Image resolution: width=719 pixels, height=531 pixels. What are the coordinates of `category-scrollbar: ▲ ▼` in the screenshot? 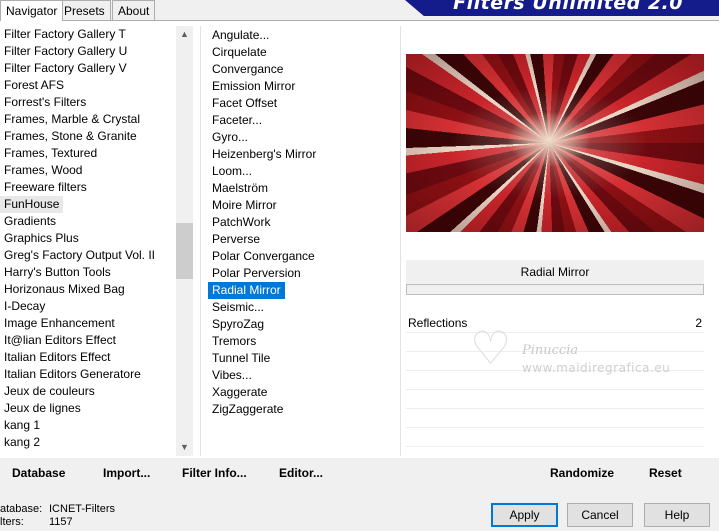 It's located at (184, 241).